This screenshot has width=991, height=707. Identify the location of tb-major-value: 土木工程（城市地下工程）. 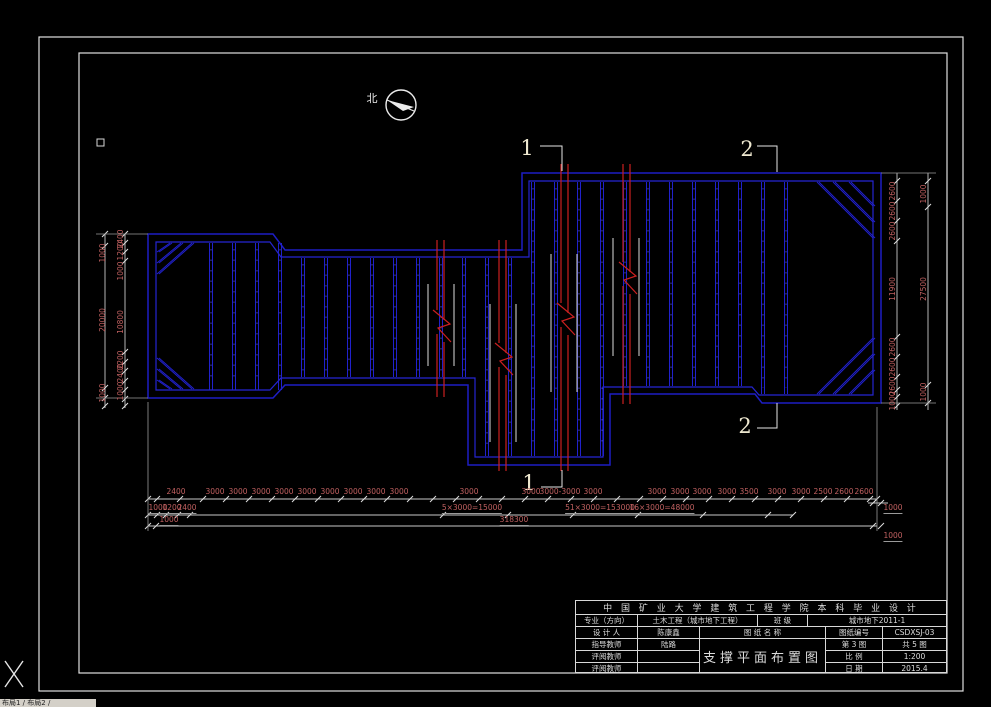
(697, 620).